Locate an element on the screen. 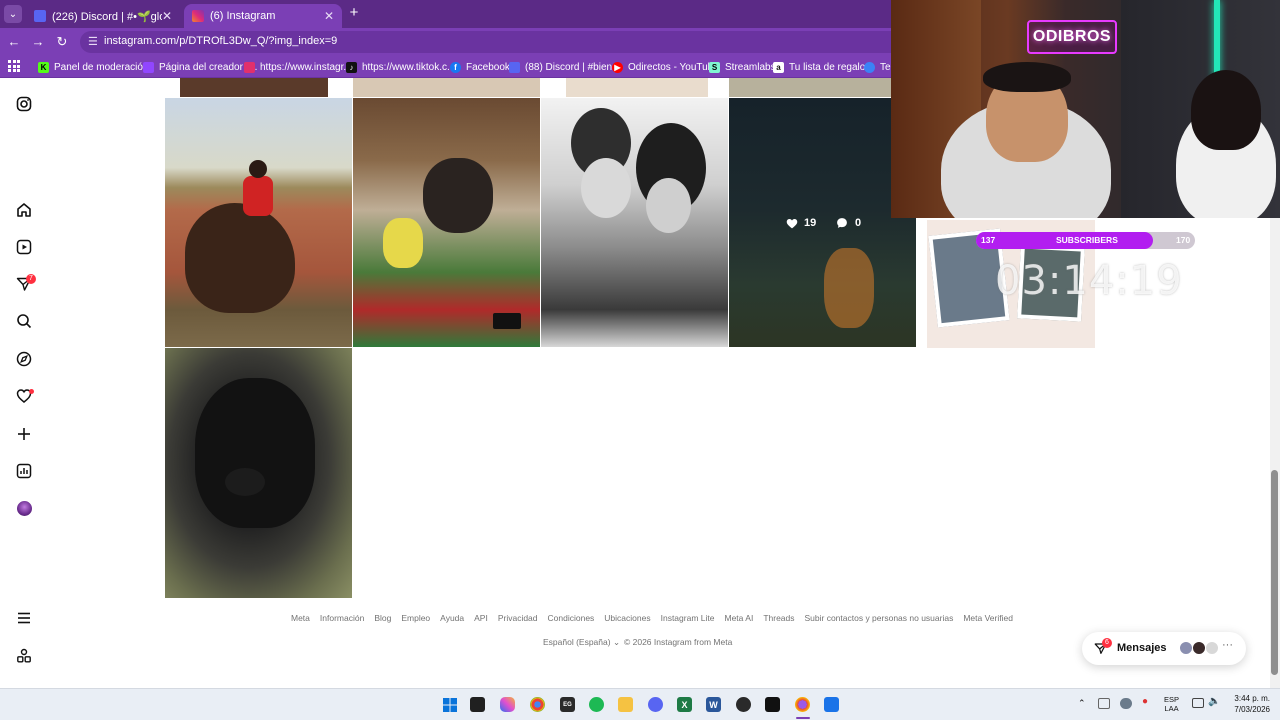 The width and height of the screenshot is (1280, 720). chevron-down-icon: ⌄ is located at coordinates (616, 642).